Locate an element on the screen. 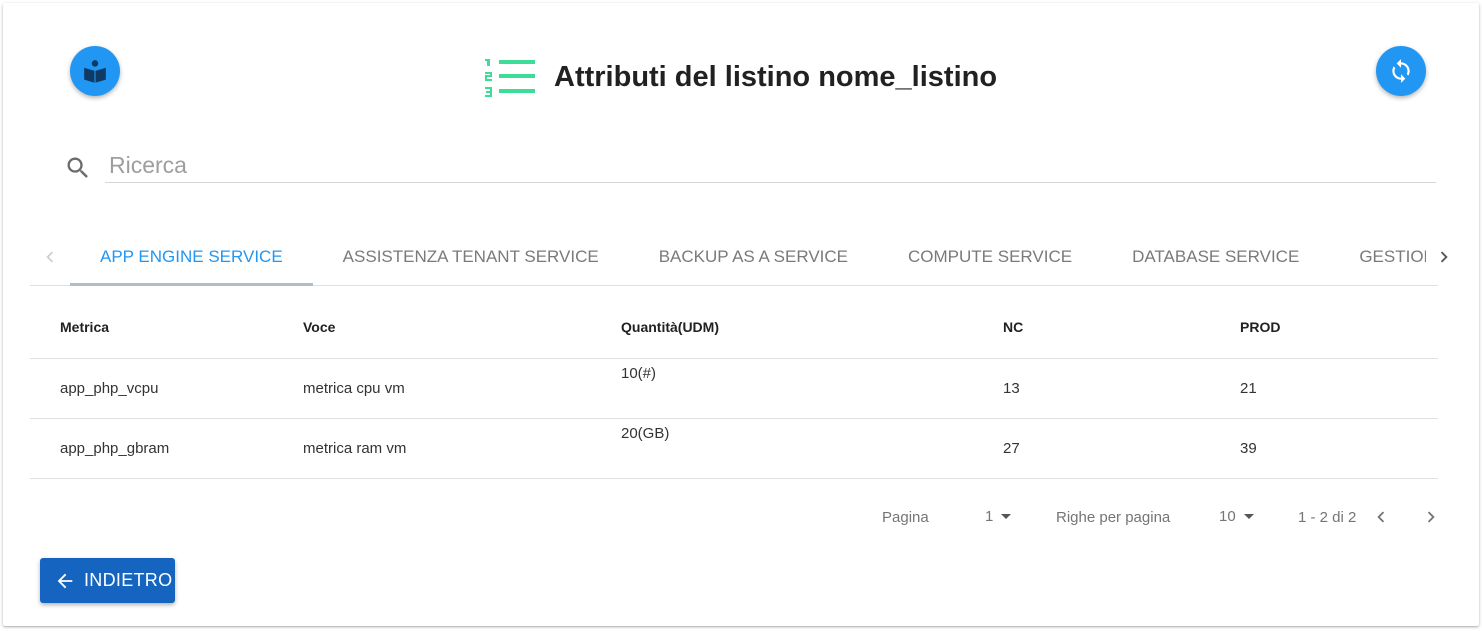  tabs-scroll-right-button is located at coordinates (1444, 256).